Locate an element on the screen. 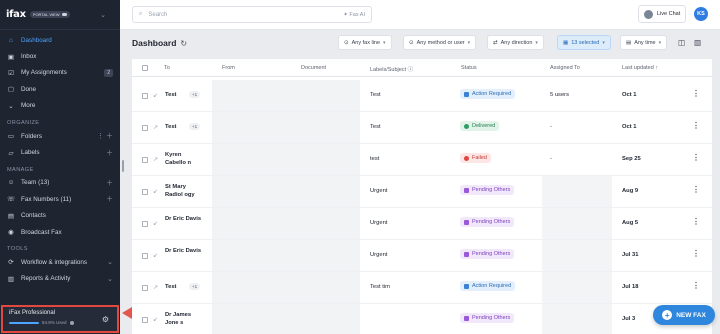  add-team-icon: ＋ is located at coordinates (109, 183).